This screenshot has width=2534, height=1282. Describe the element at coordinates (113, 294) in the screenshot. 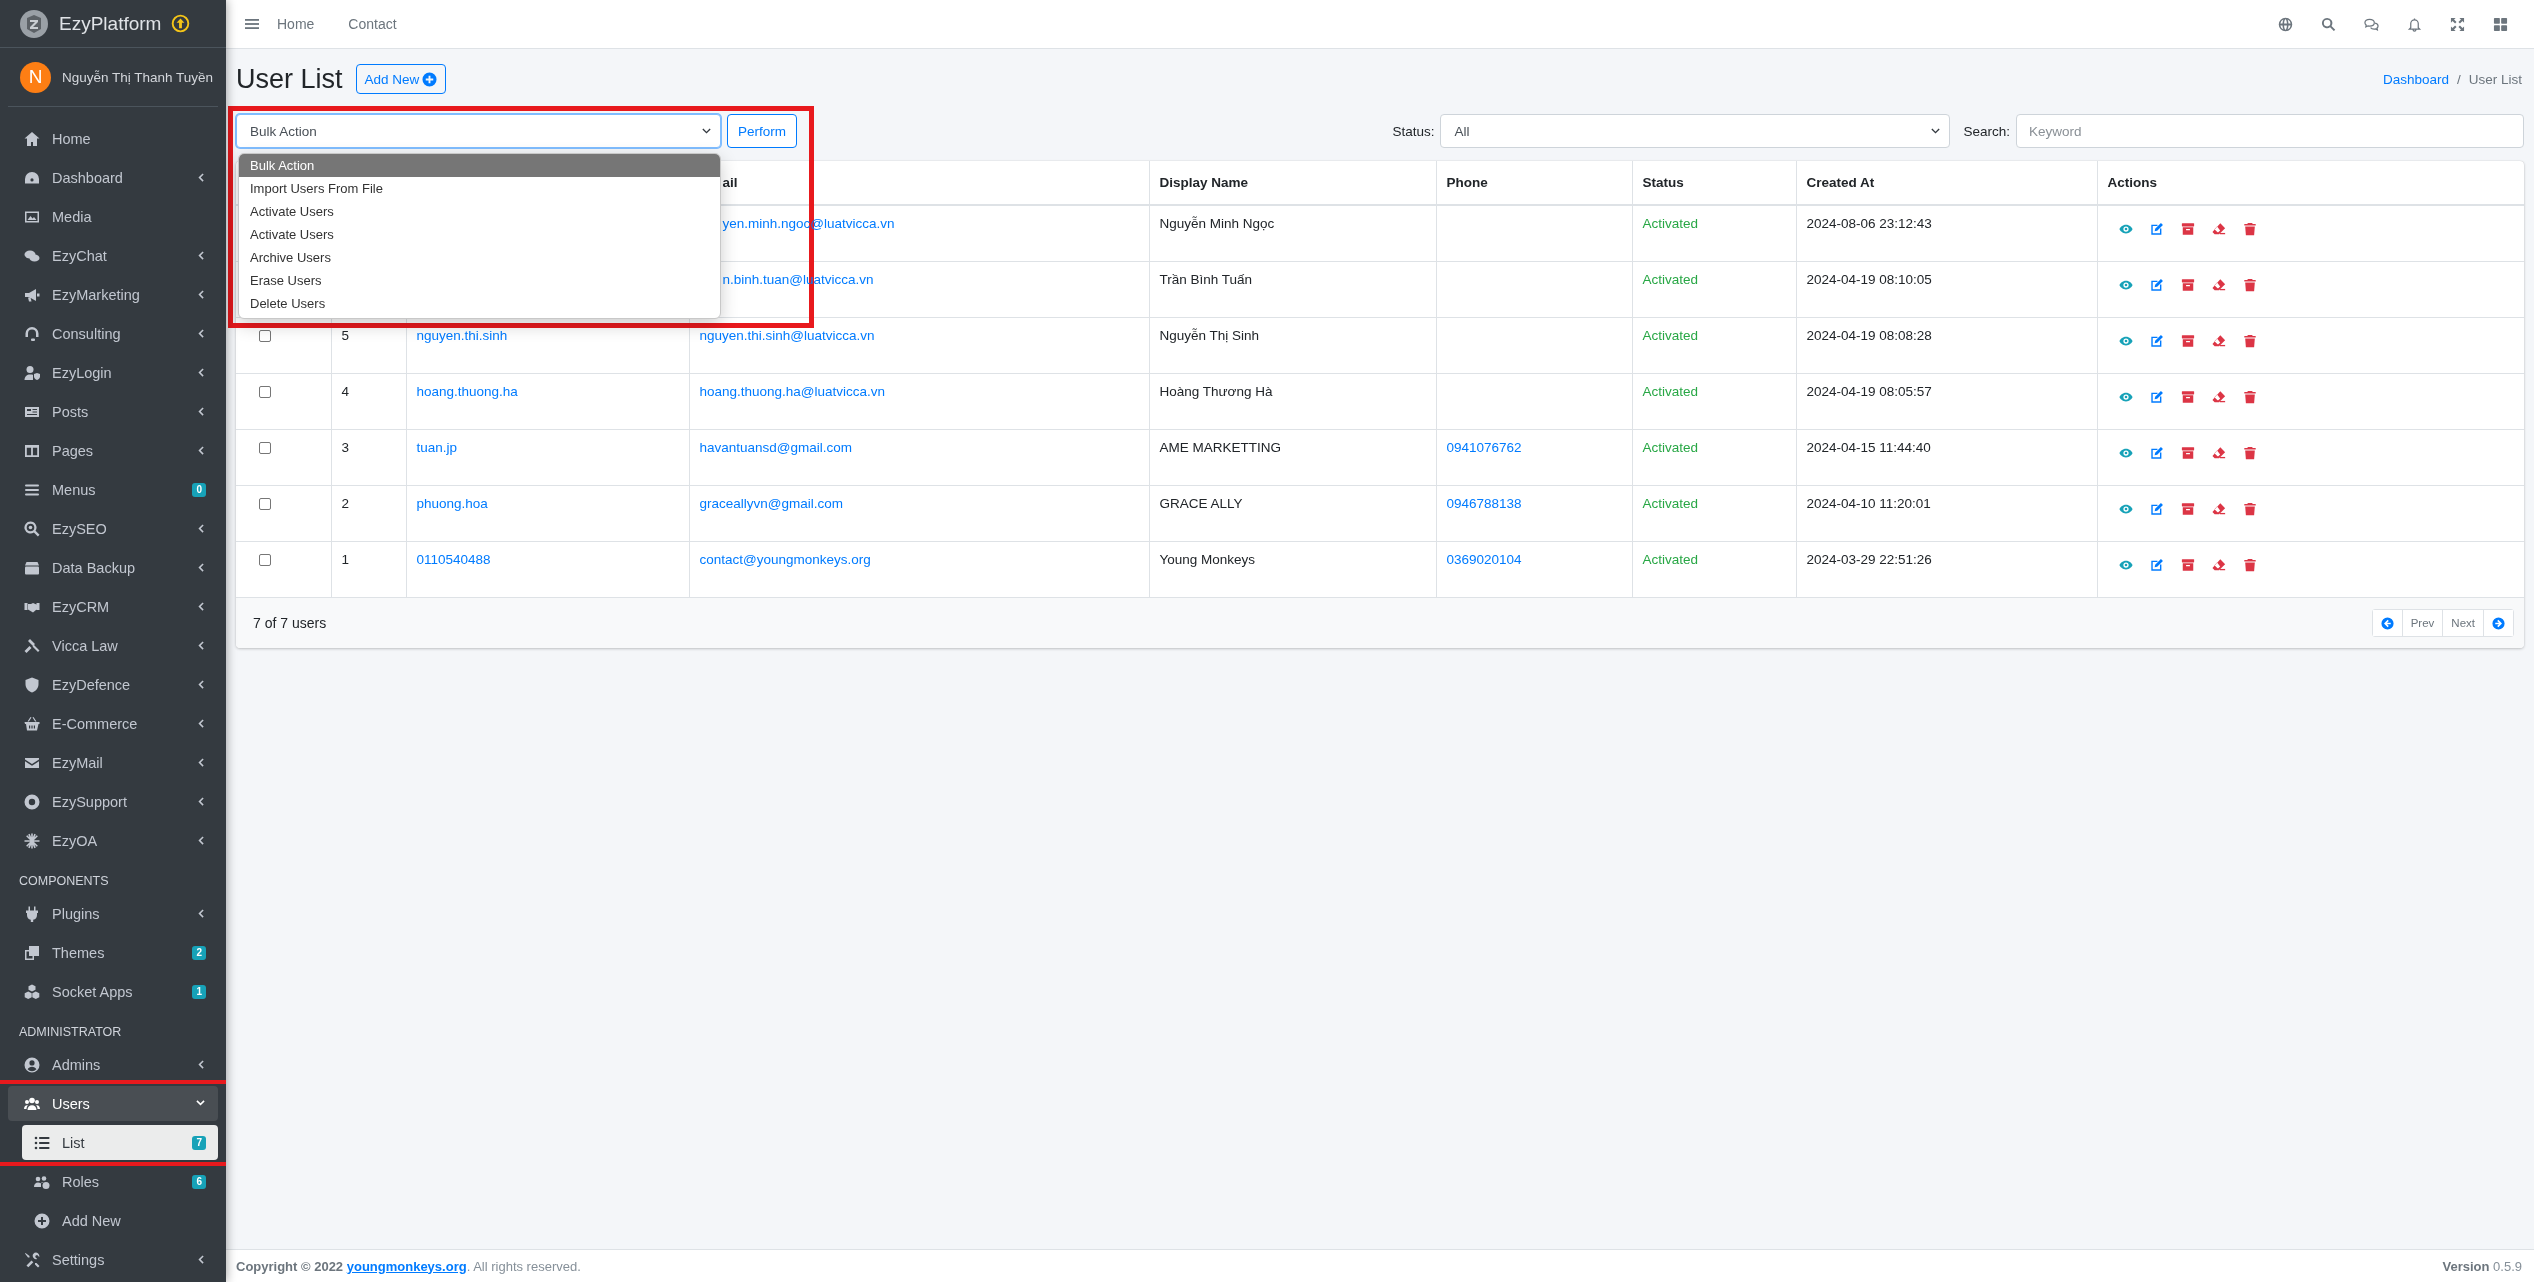

I see `sidebar-item: EzyMarketing` at that location.